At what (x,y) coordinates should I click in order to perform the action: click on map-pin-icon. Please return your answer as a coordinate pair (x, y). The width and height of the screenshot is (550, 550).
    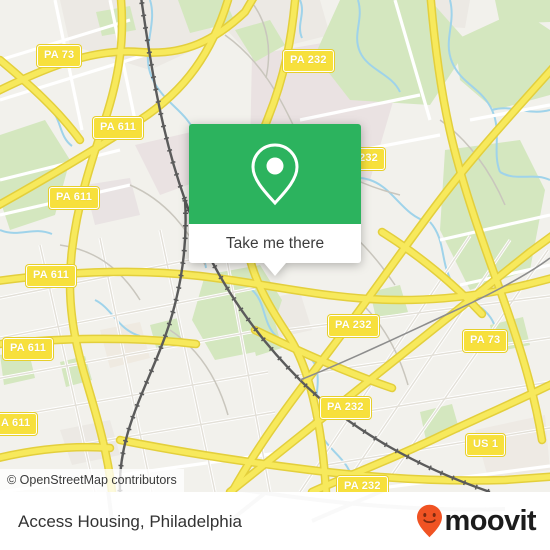
    Looking at the image, I should click on (275, 174).